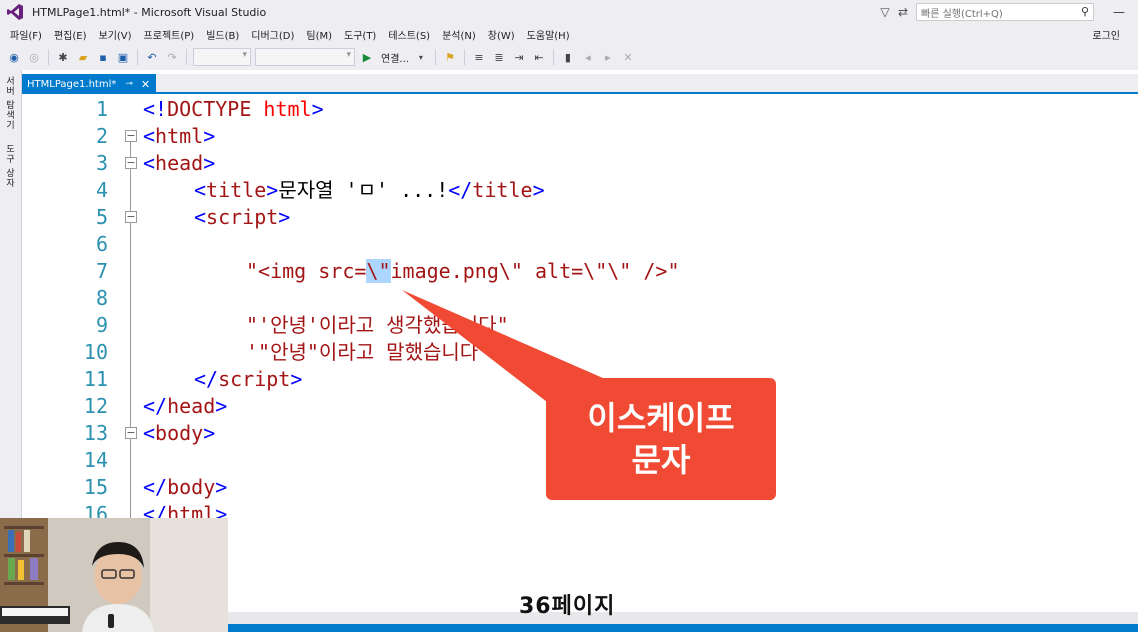 The width and height of the screenshot is (1138, 632). I want to click on visual-studio-logo-icon, so click(15, 12).